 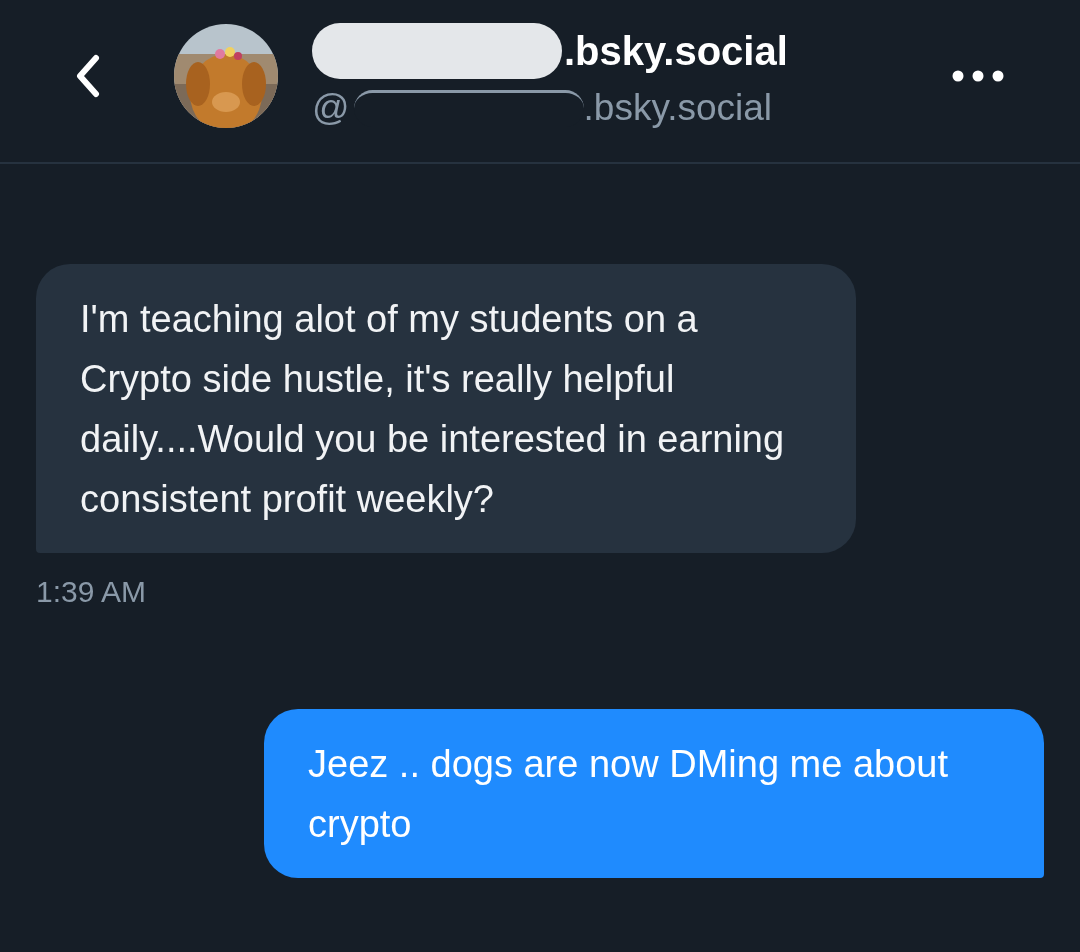 I want to click on message-time: 1:39 AM, so click(x=91, y=592).